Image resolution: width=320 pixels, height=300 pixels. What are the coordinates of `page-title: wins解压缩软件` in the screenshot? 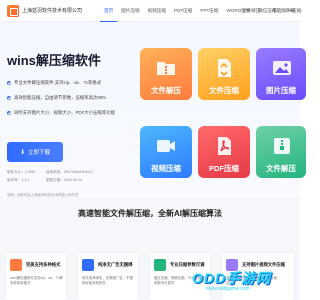 It's located at (54, 60).